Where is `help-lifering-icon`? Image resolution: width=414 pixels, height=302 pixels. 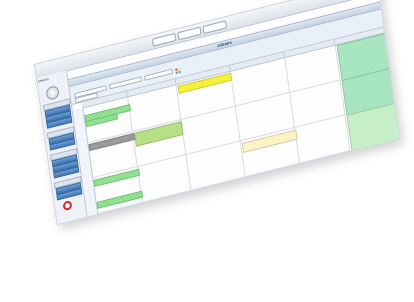
help-lifering-icon is located at coordinates (67, 206).